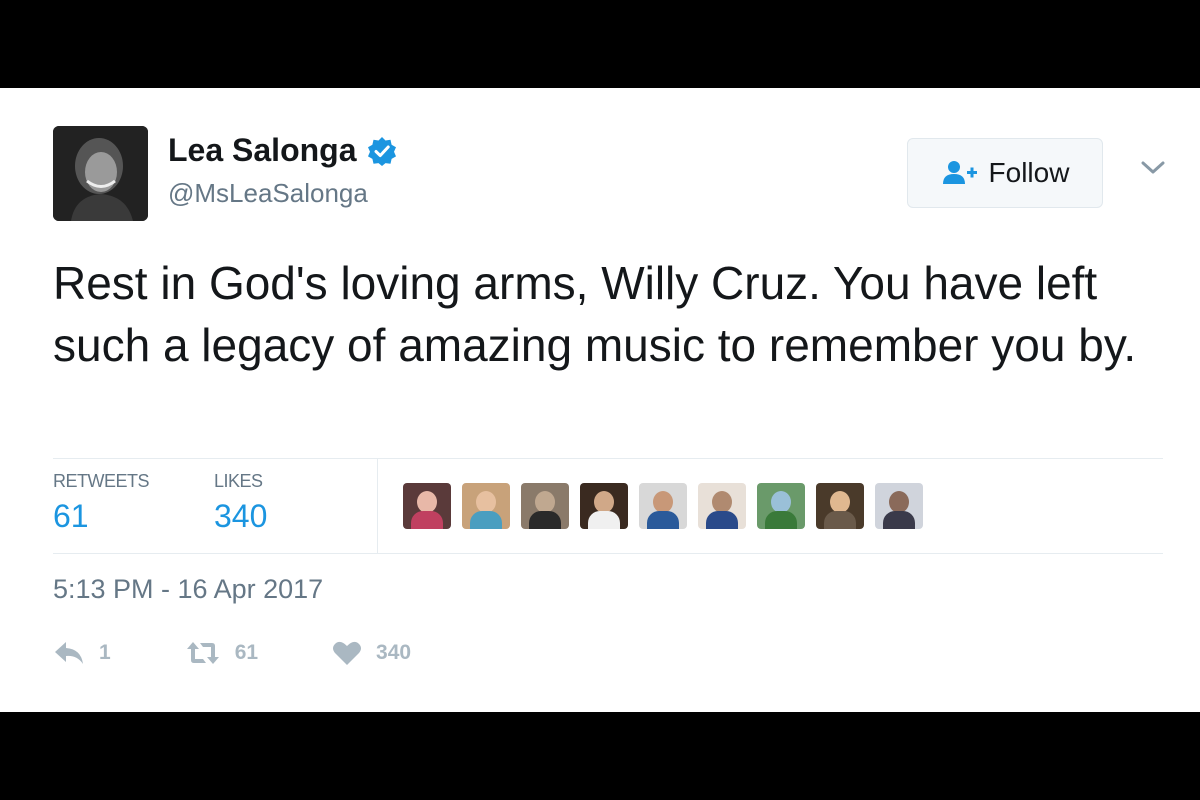  I want to click on avatar, so click(100, 173).